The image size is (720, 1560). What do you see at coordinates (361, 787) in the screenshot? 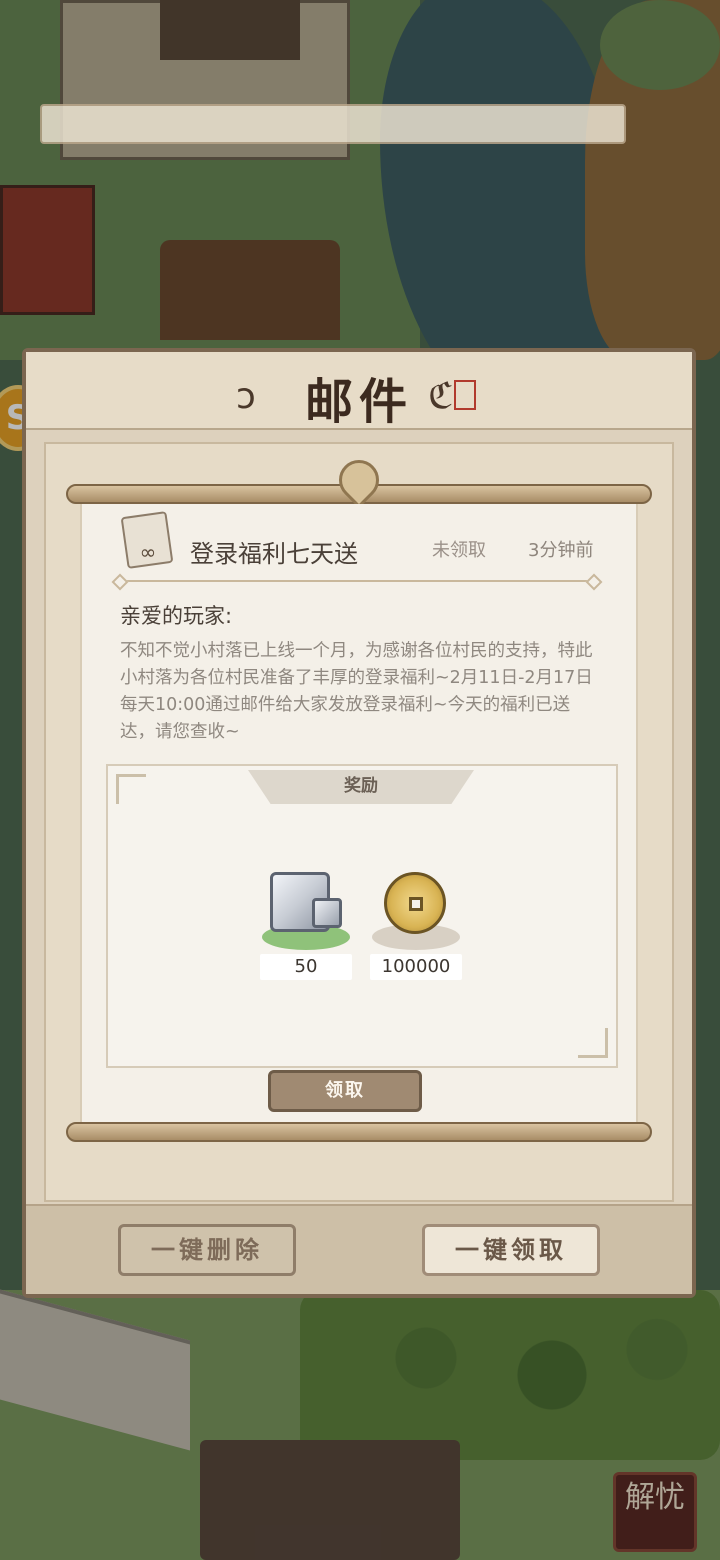
I see `reward-title: 奖励` at bounding box center [361, 787].